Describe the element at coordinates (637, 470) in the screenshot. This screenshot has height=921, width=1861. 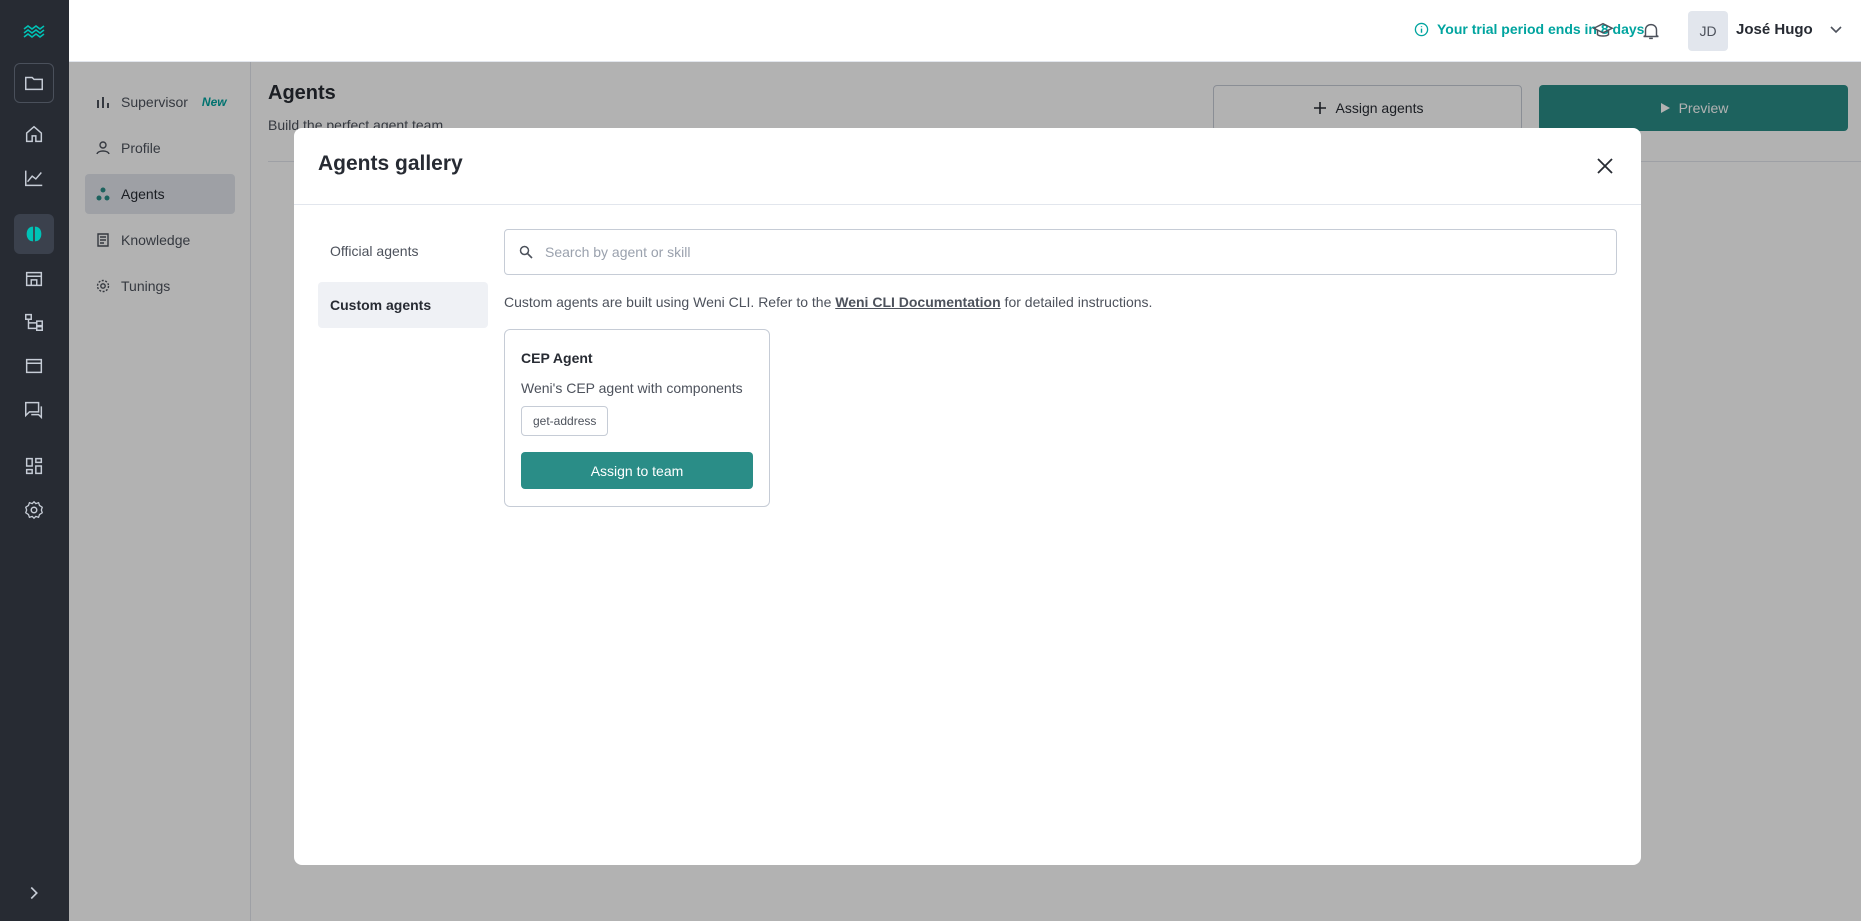
I see `assign-to-team-button: Assign to team` at that location.